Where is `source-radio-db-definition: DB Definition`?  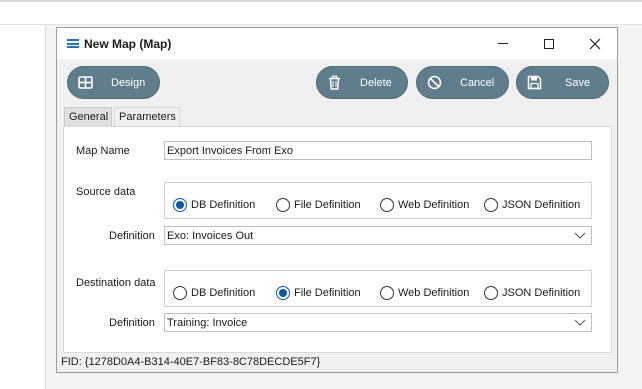 source-radio-db-definition: DB Definition is located at coordinates (214, 205).